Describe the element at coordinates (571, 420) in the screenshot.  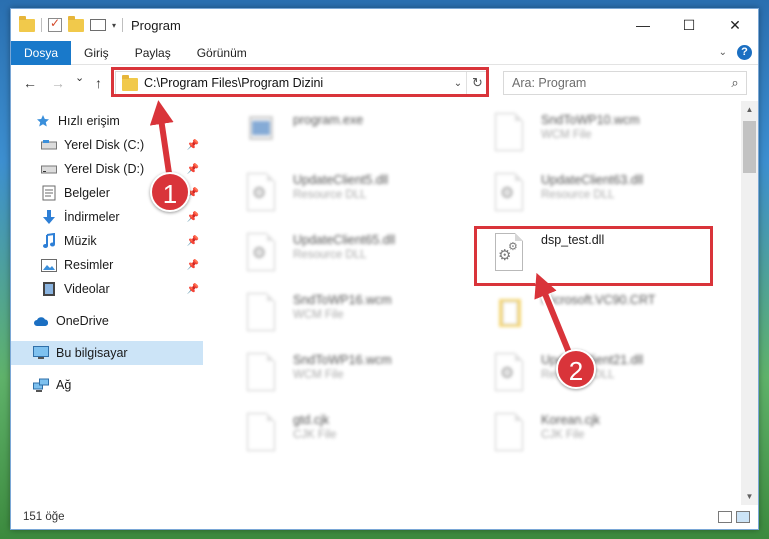
I see `file-name: Korean.cjk` at that location.